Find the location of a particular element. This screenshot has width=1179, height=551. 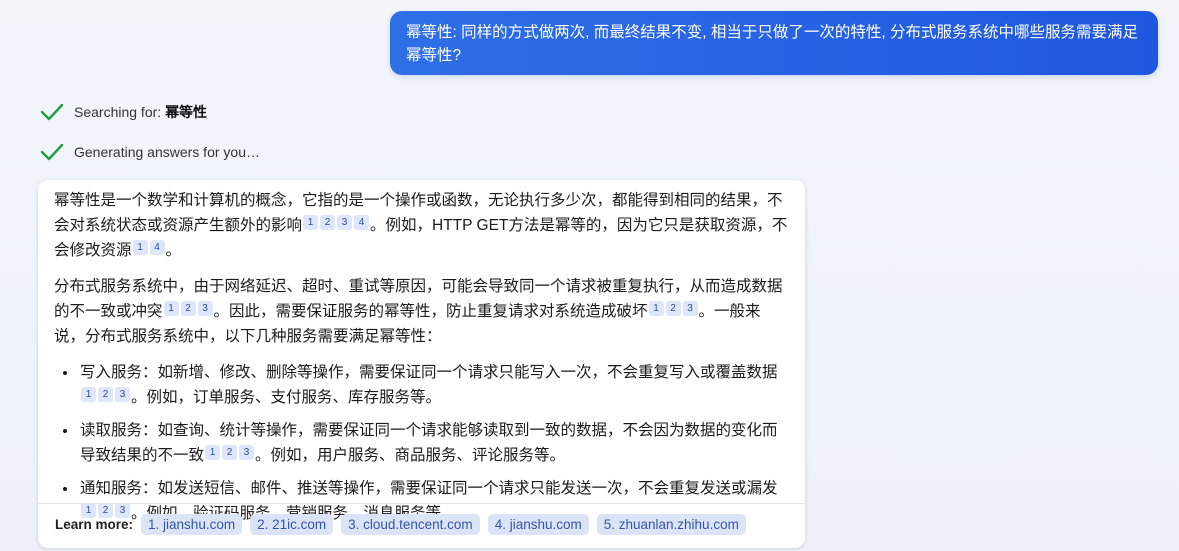

answer-text: 。因此，需要保证服务的幂等性，防止重复请求对系统造成破坏 is located at coordinates (430, 311).